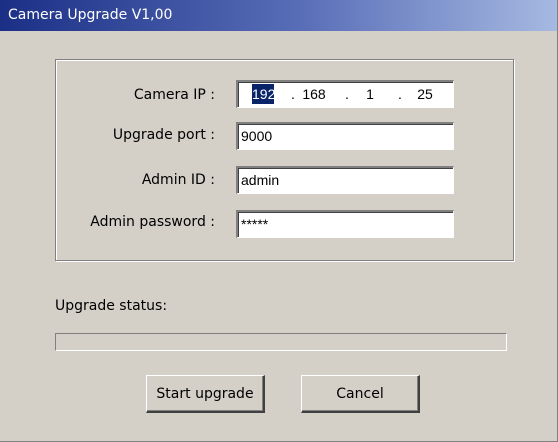  Describe the element at coordinates (163, 135) in the screenshot. I see `upgrade-port-label: Upgrade port :` at that location.